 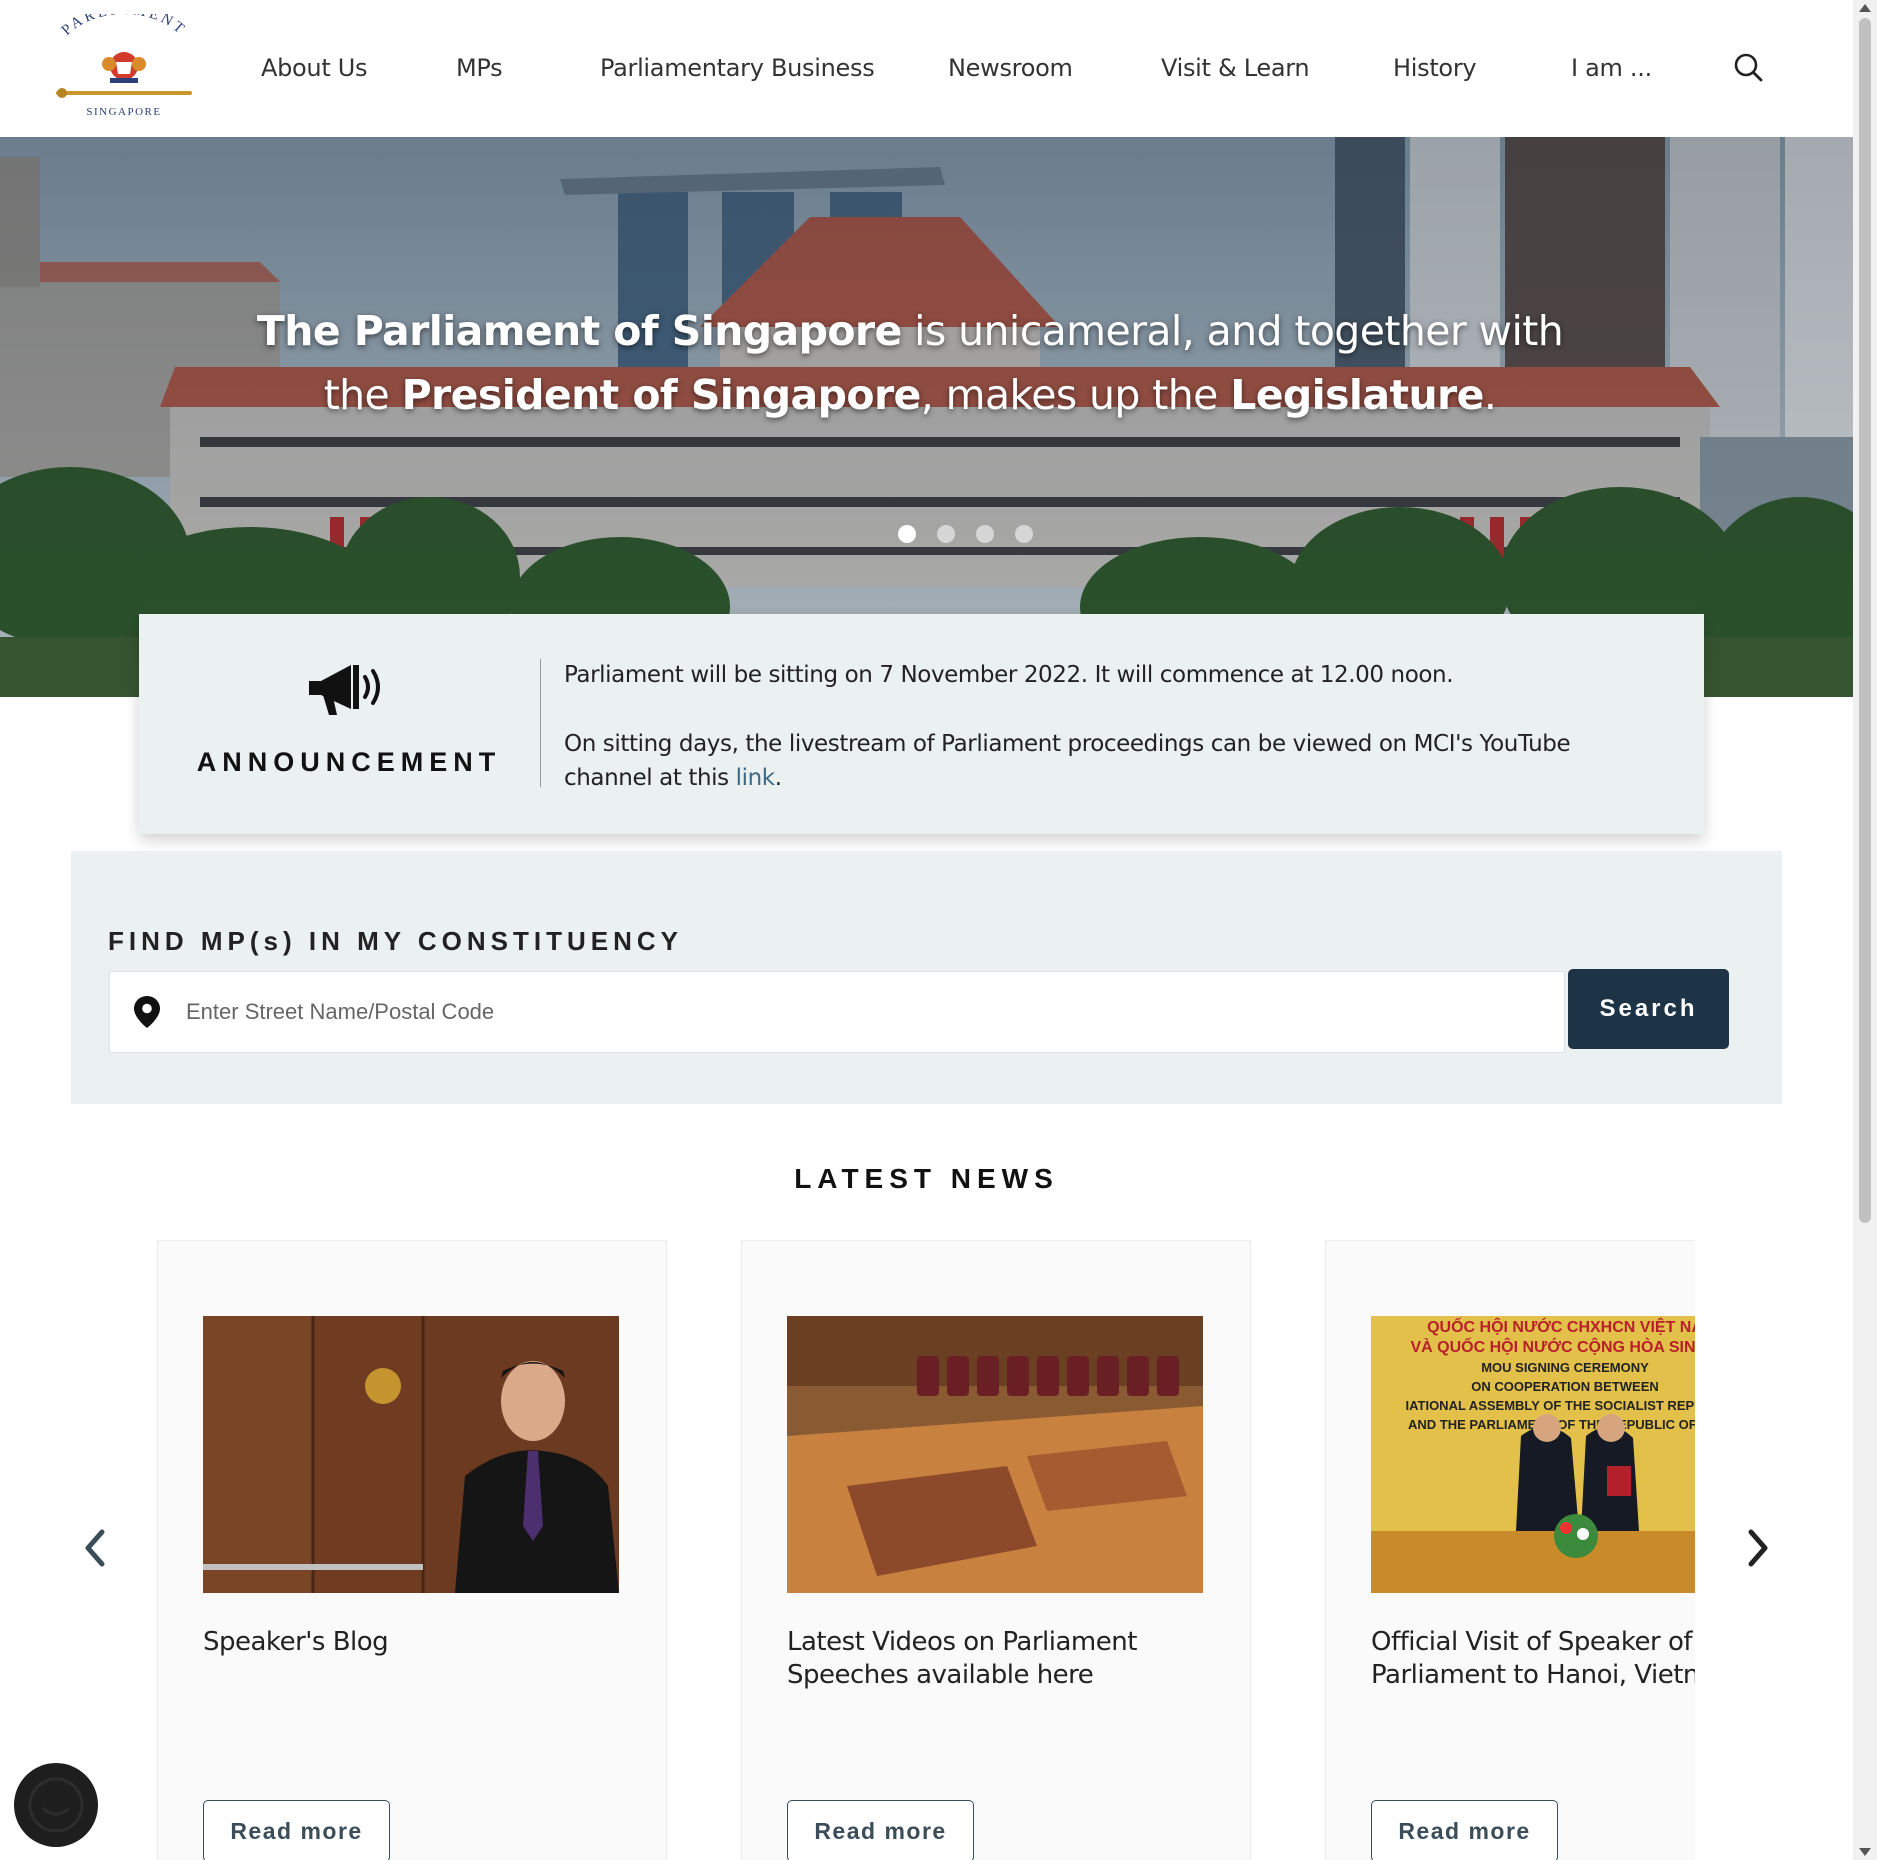 I want to click on crest-icon, so click(x=124, y=67).